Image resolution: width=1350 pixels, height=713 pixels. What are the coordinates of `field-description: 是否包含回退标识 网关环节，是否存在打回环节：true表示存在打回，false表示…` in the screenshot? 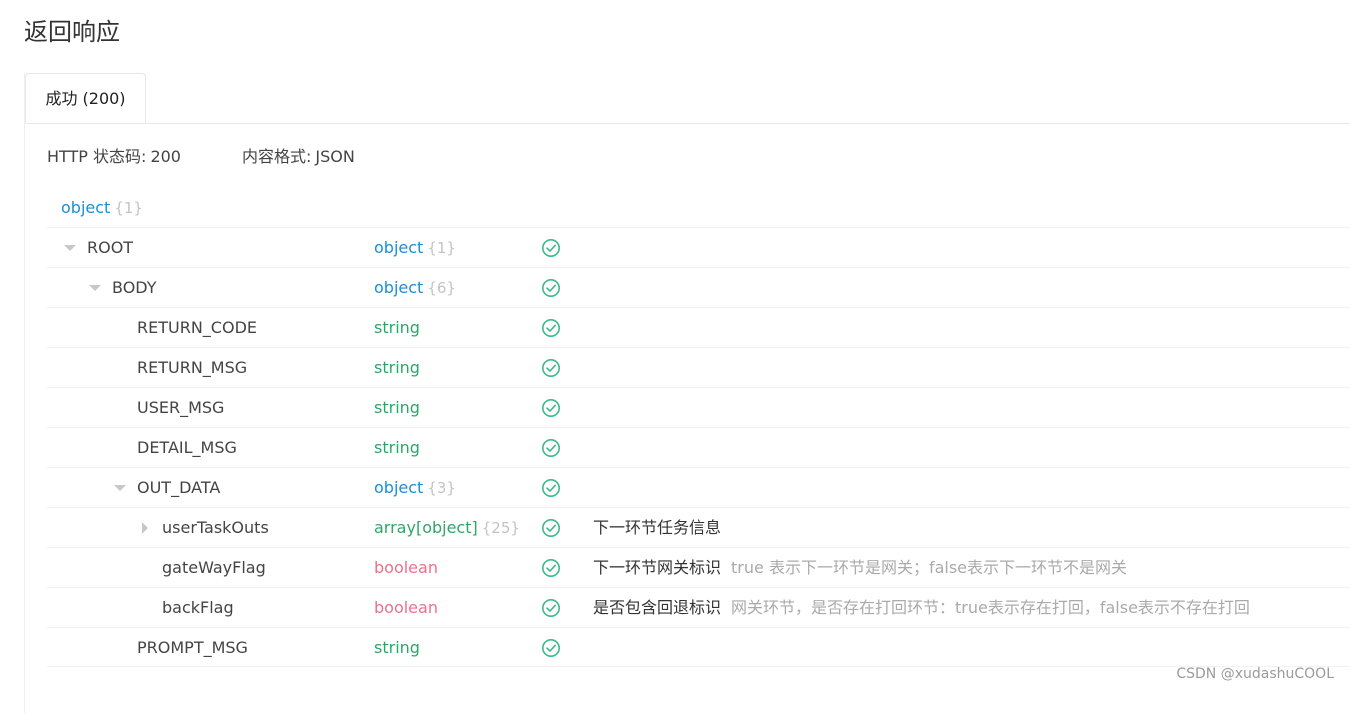 It's located at (921, 607).